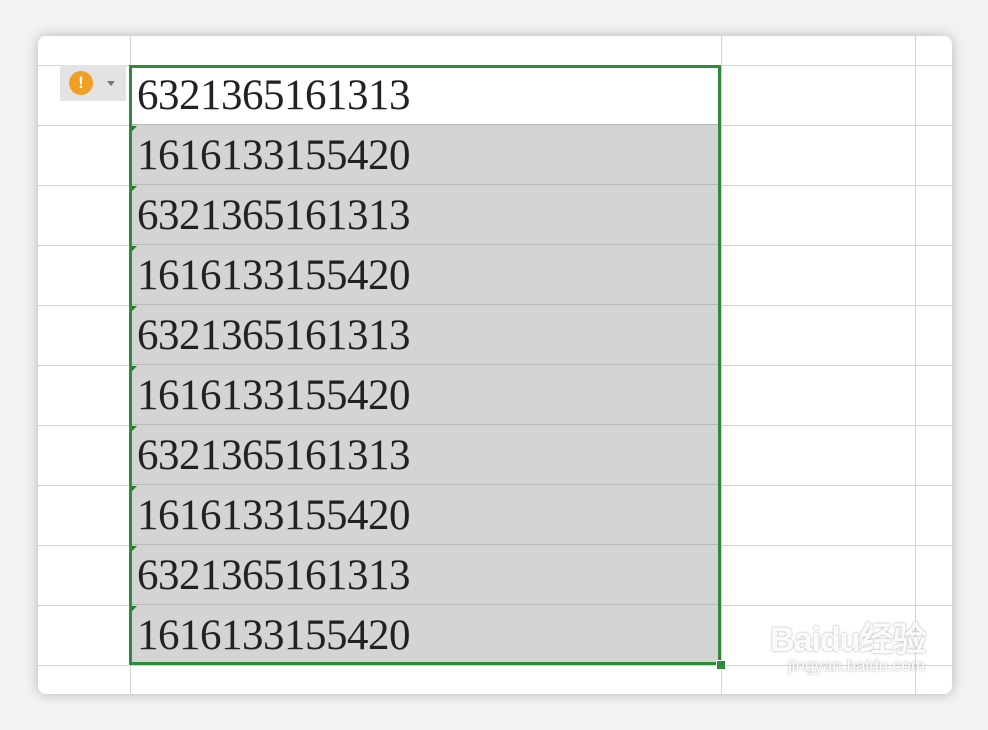 Image resolution: width=988 pixels, height=730 pixels. Describe the element at coordinates (857, 665) in the screenshot. I see `watermark-url: jingyan.baidu.com` at that location.